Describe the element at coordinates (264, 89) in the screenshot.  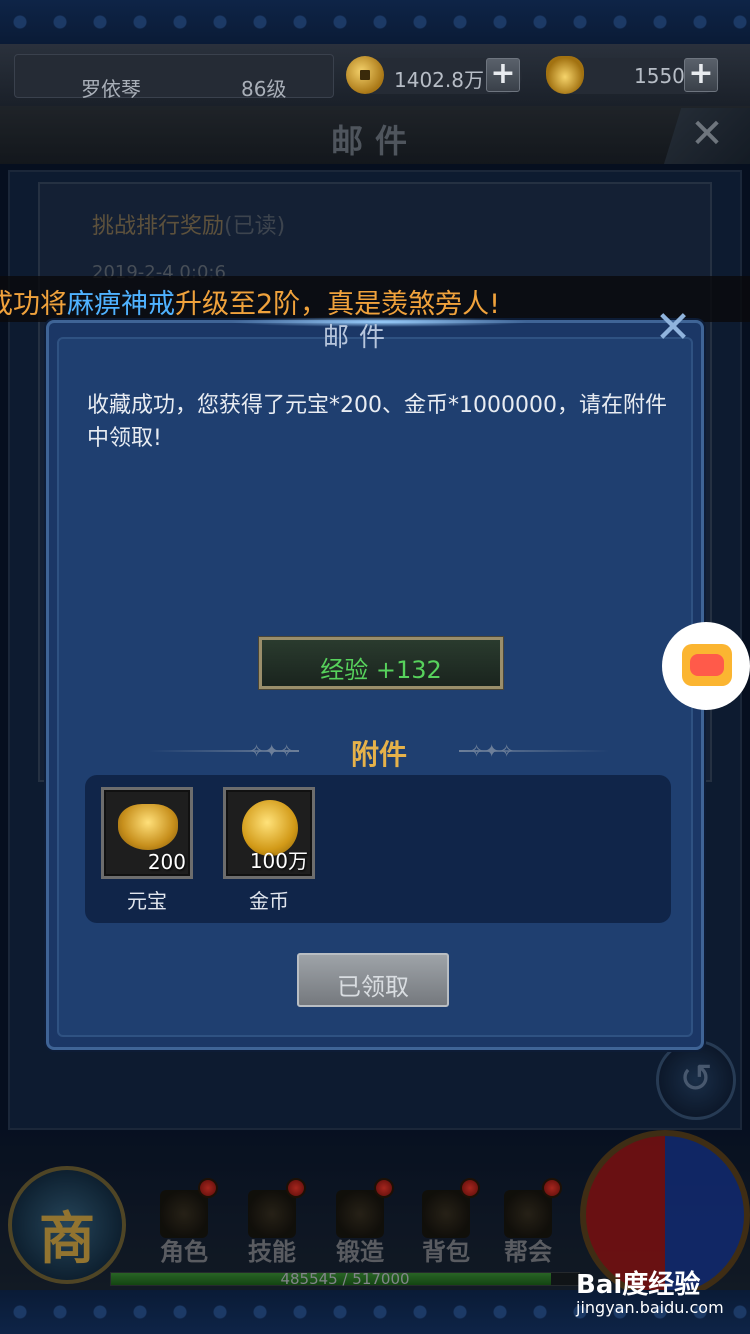
I see `player-level: 86级` at that location.